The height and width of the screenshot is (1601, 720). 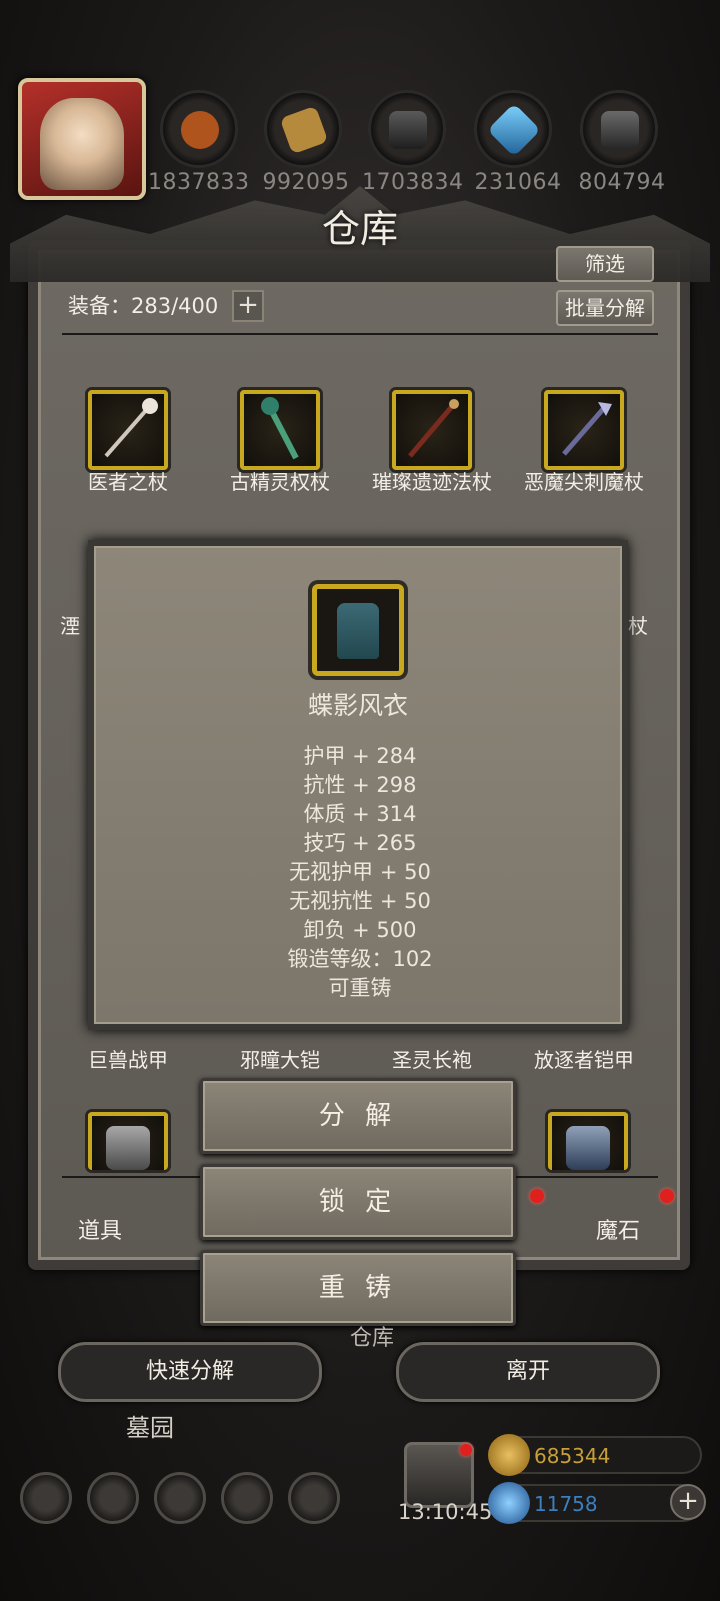 What do you see at coordinates (572, 1456) in the screenshot?
I see `gold-amount: 685344` at bounding box center [572, 1456].